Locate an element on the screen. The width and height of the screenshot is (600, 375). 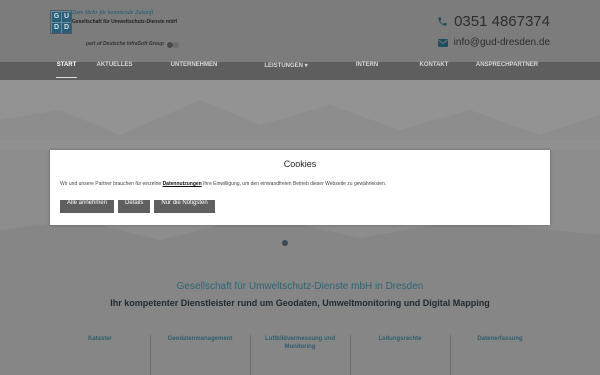
cookie-data-usage-link: Datennutzungen is located at coordinates (182, 184).